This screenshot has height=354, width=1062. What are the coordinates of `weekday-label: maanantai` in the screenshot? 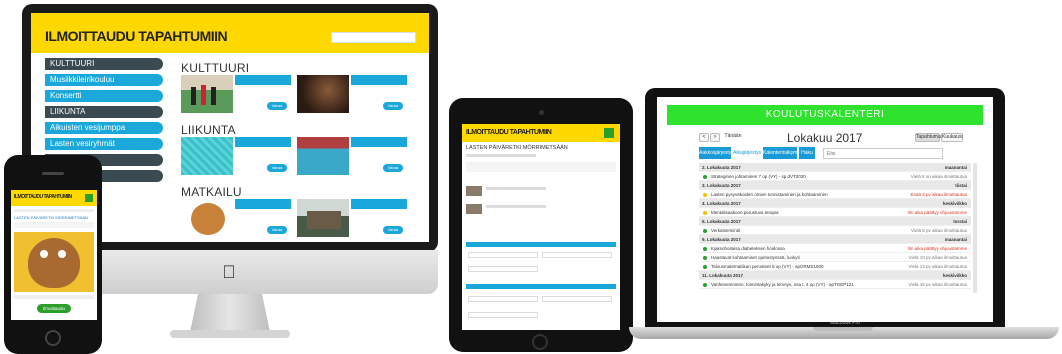 It's located at (955, 239).